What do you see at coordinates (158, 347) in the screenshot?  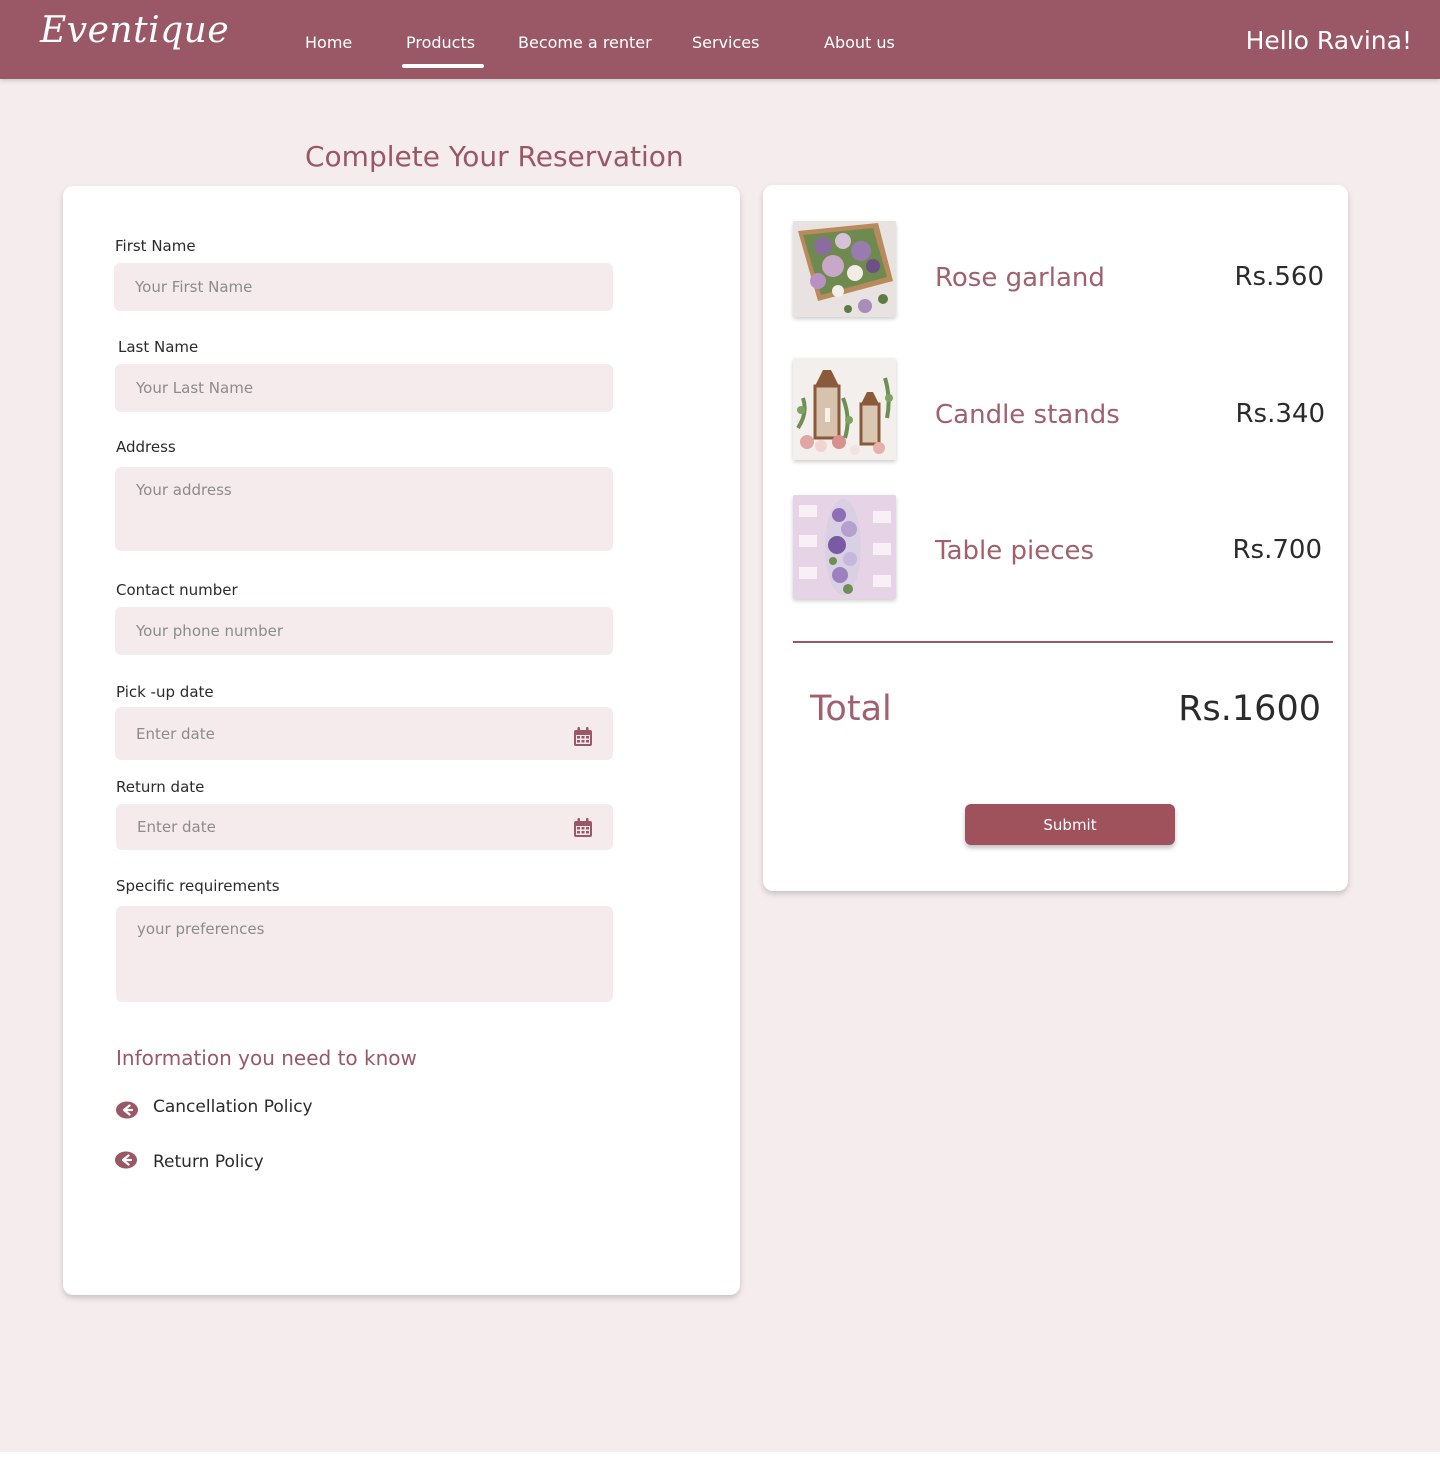 I see `last-name-label: Last Name` at bounding box center [158, 347].